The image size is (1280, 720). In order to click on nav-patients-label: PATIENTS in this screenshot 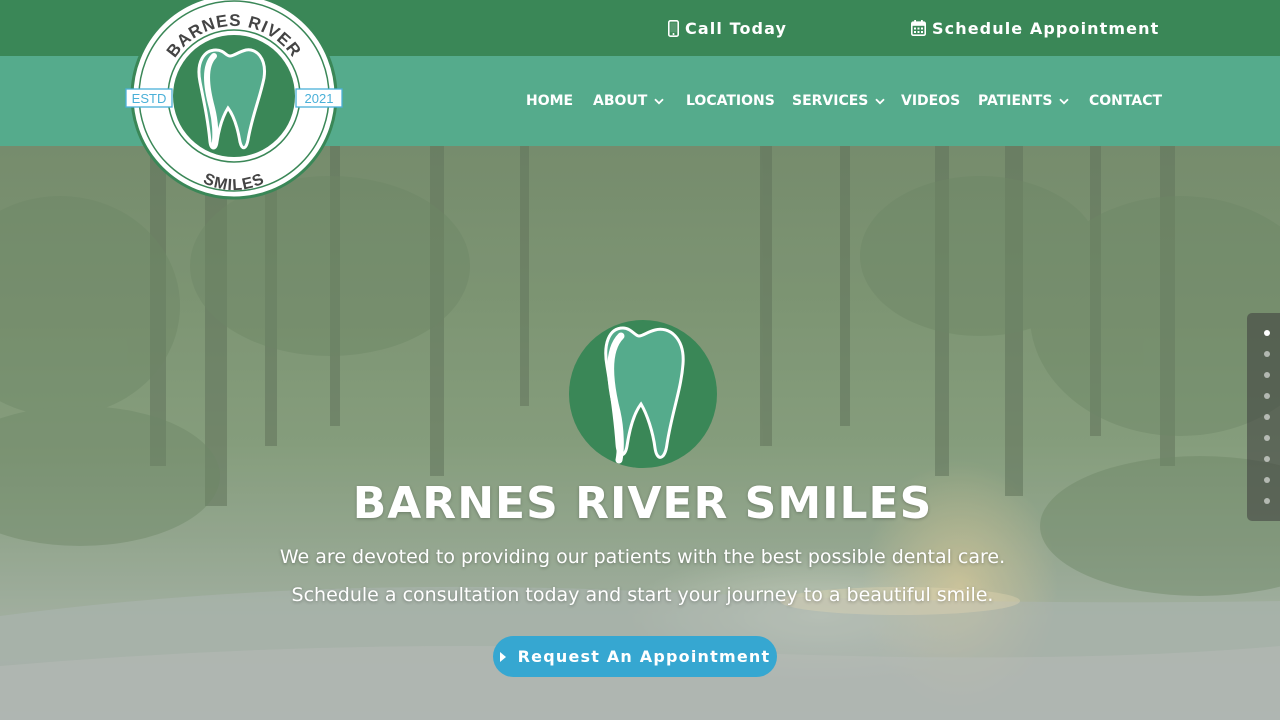, I will do `click(1015, 101)`.